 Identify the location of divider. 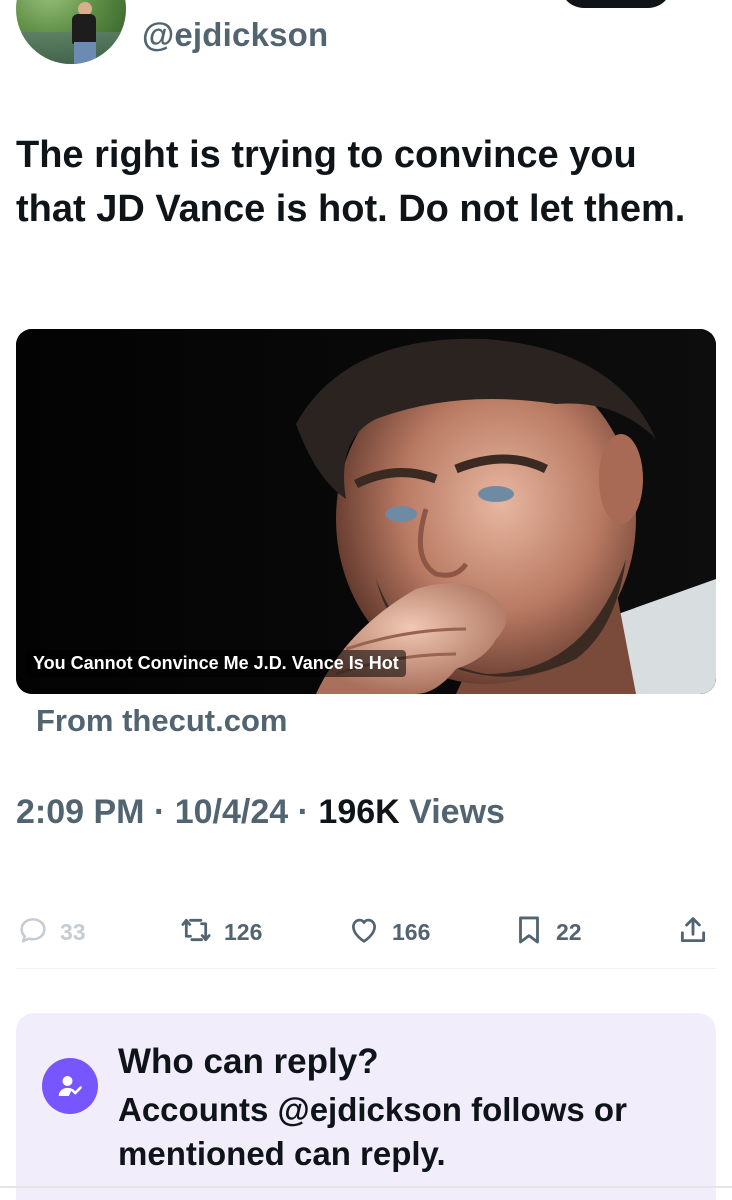
(366, 968).